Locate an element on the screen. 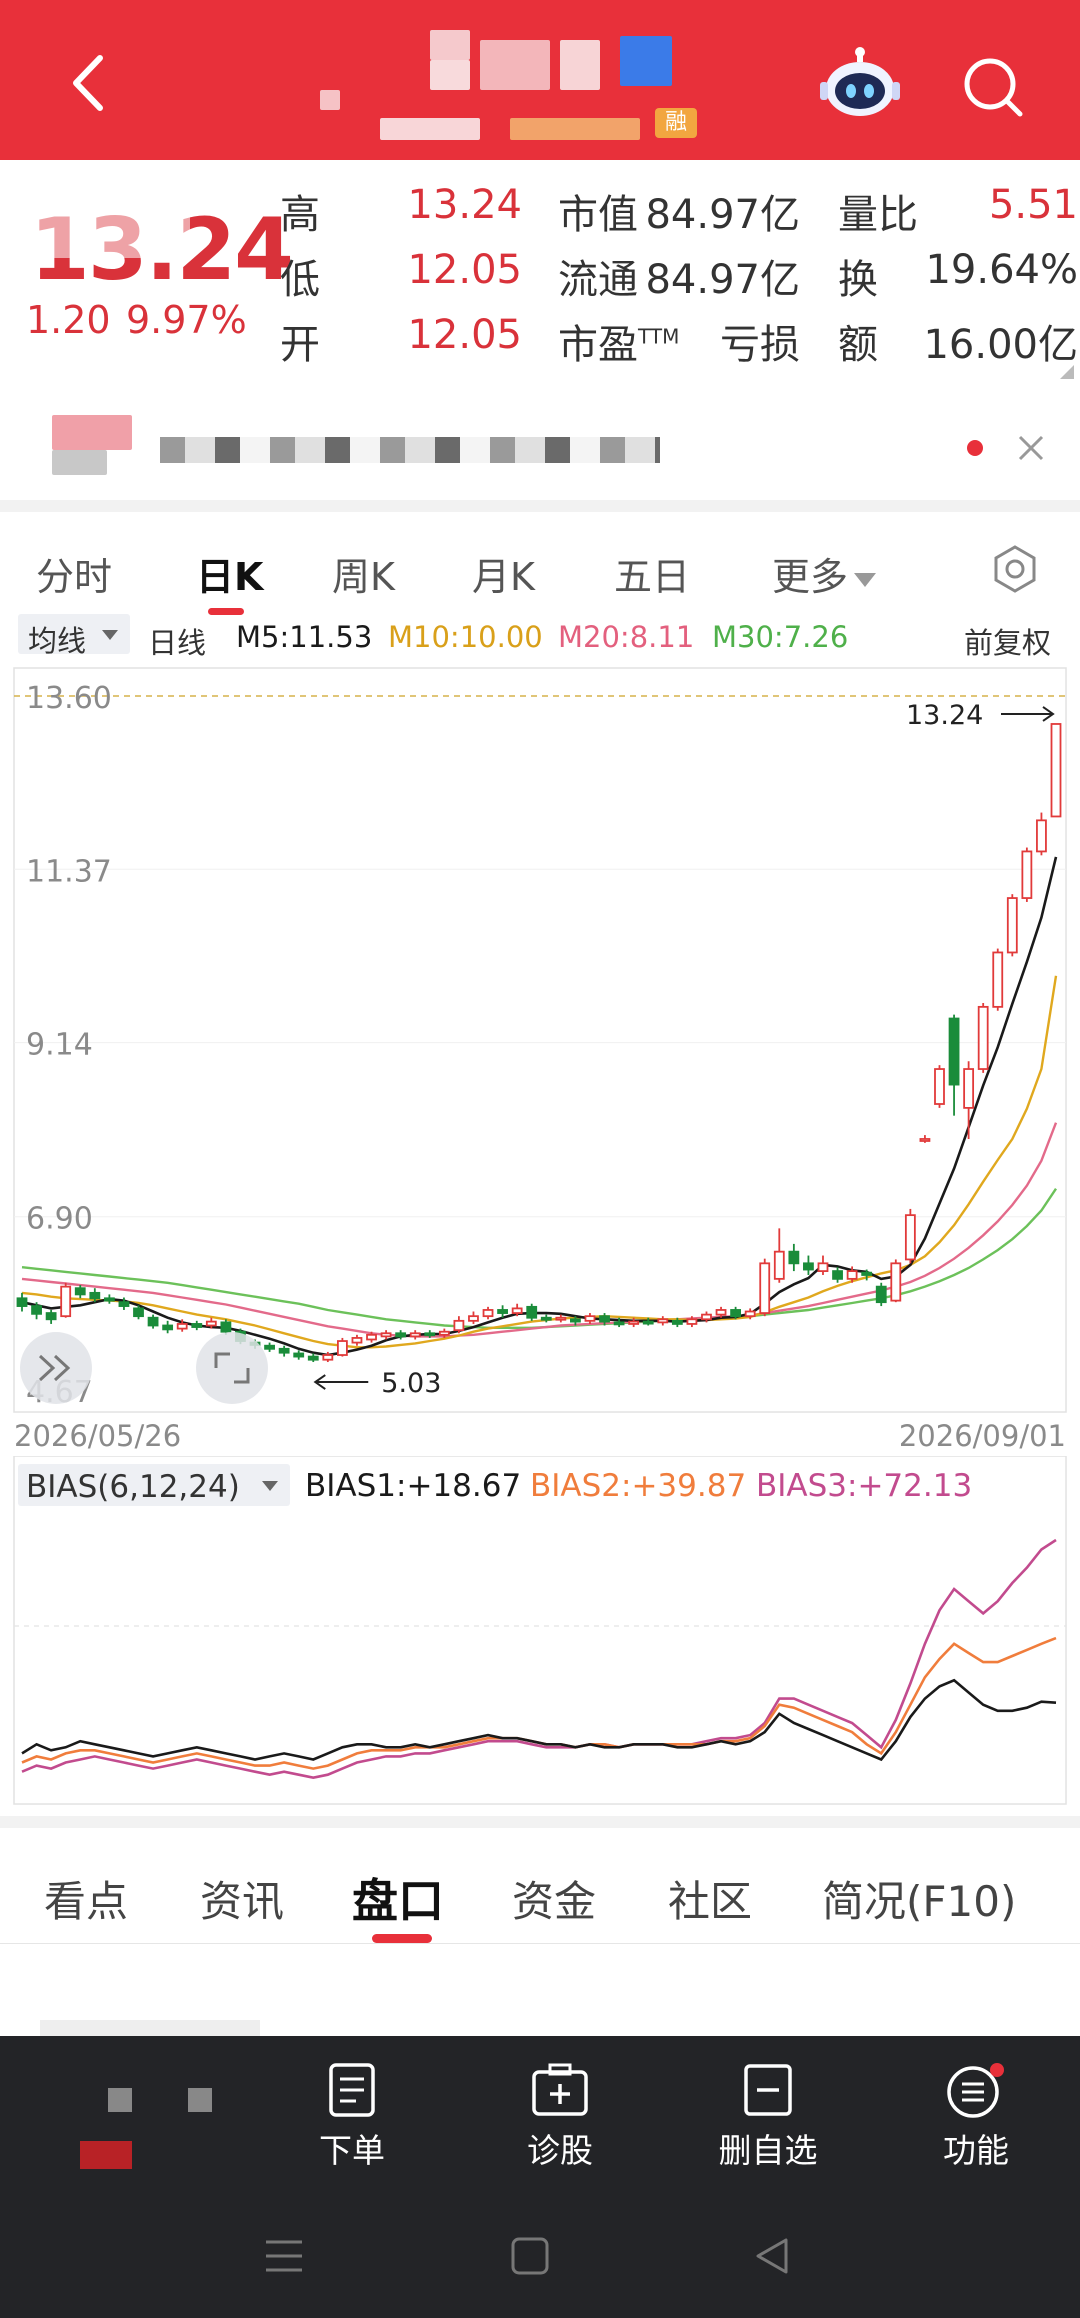 This screenshot has height=2318, width=1080. settings-hexagon-icon is located at coordinates (1015, 569).